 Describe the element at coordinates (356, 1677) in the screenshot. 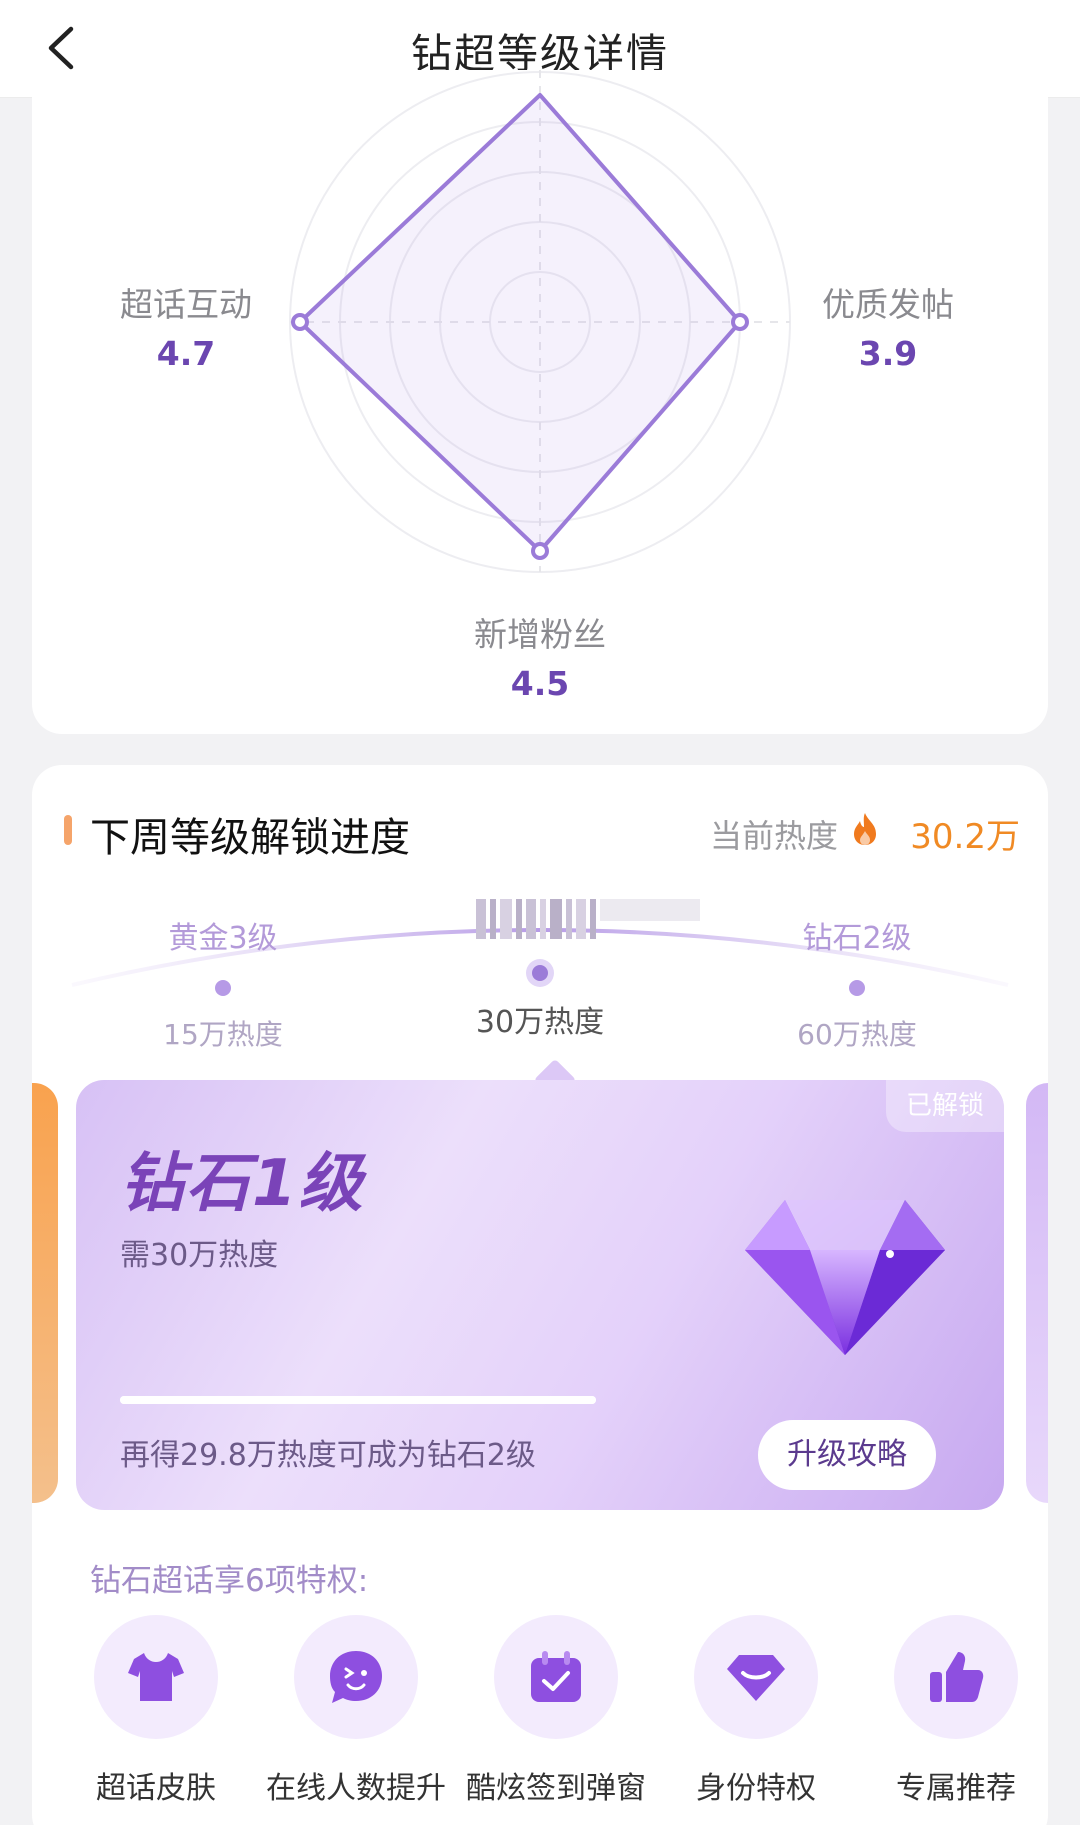

I see `smiley-icon` at that location.